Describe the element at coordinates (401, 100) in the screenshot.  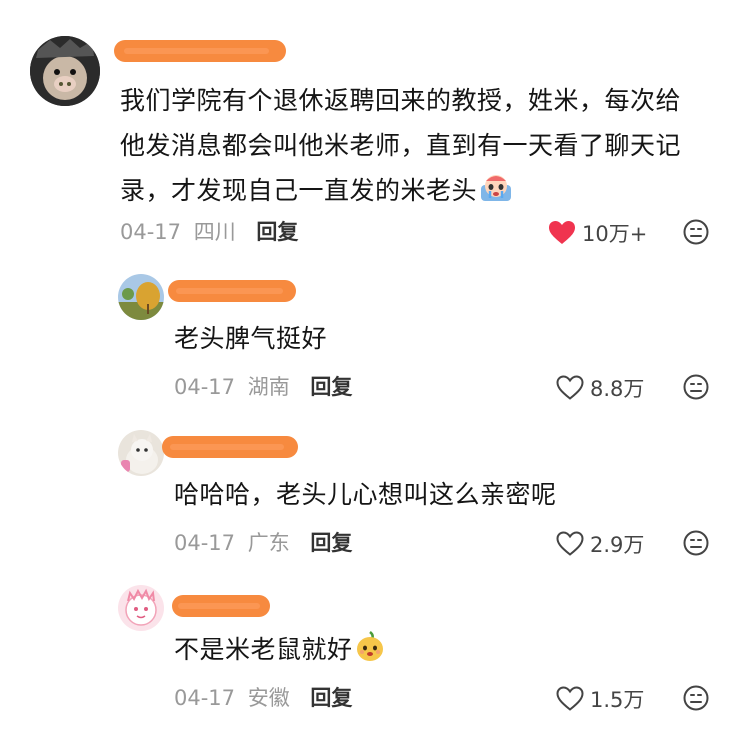
I see `comment-text-line: 我们学院有个退休返聘回来的教授，姓米，每次给` at that location.